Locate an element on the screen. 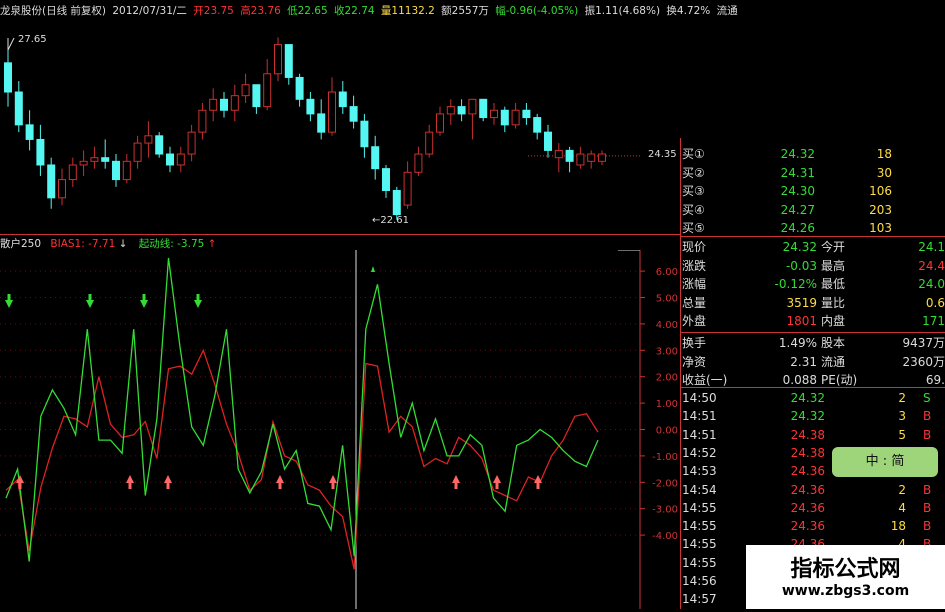  badge-text: 中 : 简 is located at coordinates (885, 461).